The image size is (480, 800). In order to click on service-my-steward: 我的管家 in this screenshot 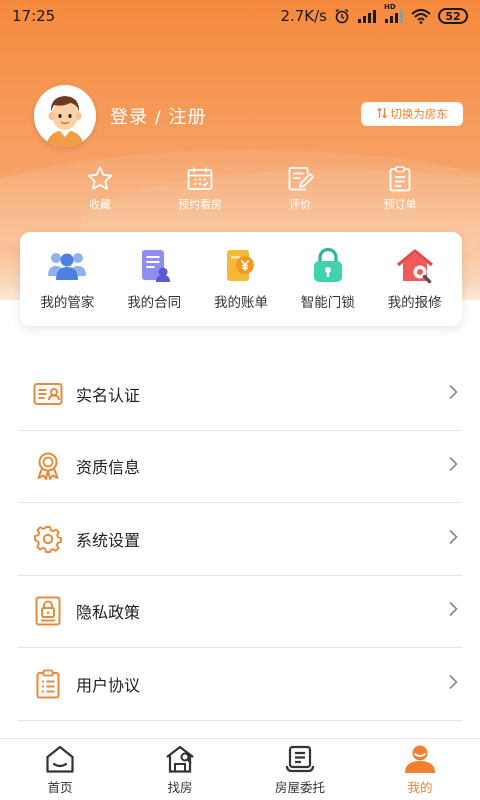, I will do `click(67, 279)`.